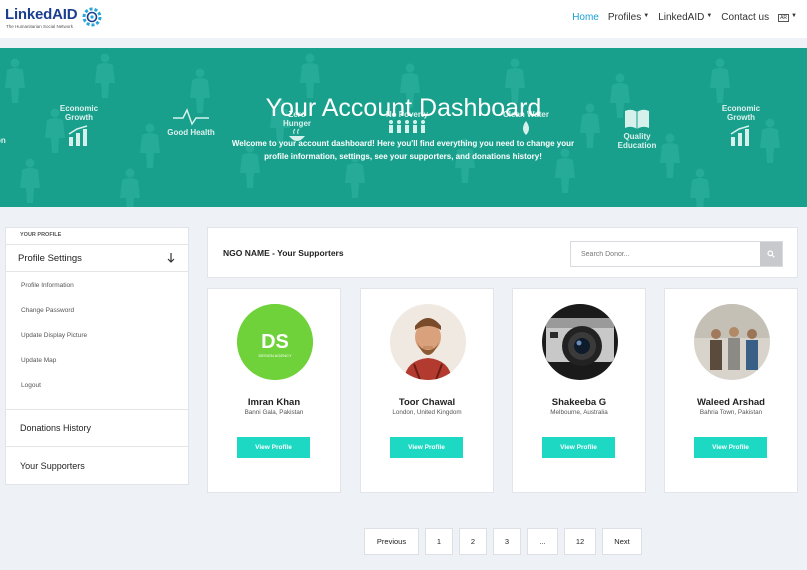 Image resolution: width=807 pixels, height=570 pixels. Describe the element at coordinates (104, 390) in the screenshot. I see `sidebar-link-logout: Logout` at that location.